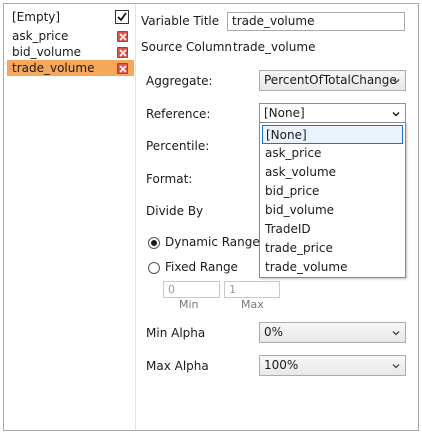 Image resolution: width=422 pixels, height=435 pixels. I want to click on max-alpha-label: Max Alpha, so click(177, 366).